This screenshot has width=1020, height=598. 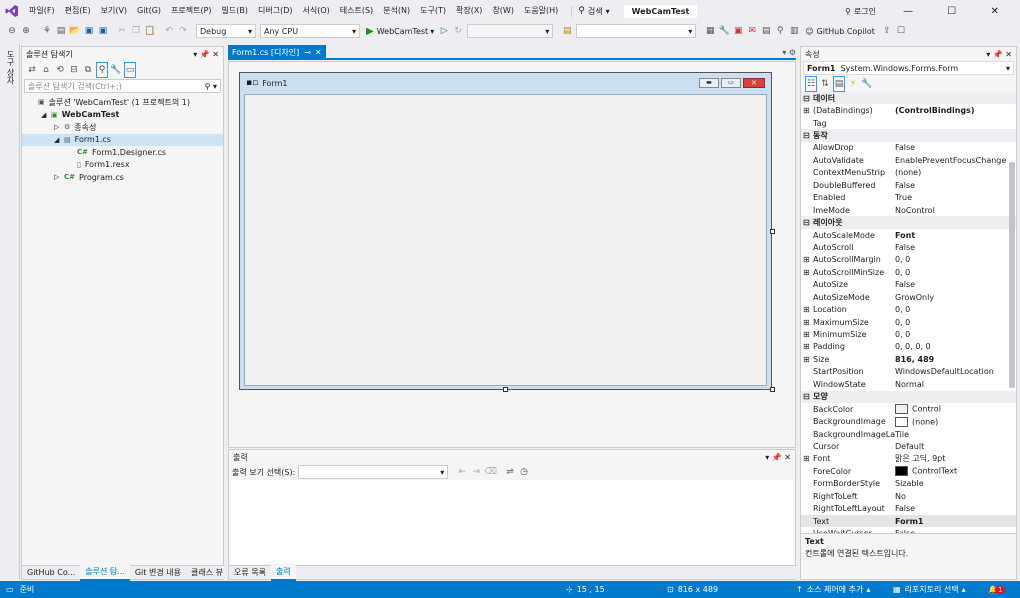 What do you see at coordinates (47, 31) in the screenshot?
I see `new-project-icon: ⚘` at bounding box center [47, 31].